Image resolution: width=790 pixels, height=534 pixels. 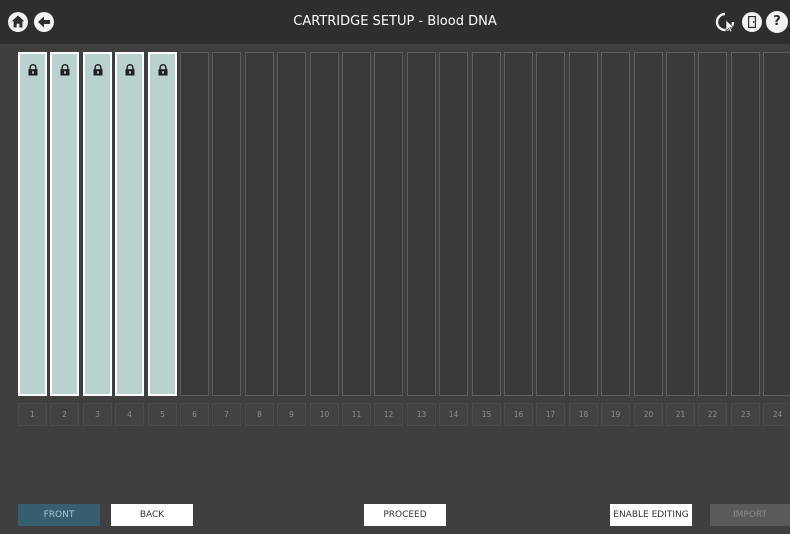 What do you see at coordinates (518, 414) in the screenshot?
I see `slot-number-16: 16` at bounding box center [518, 414].